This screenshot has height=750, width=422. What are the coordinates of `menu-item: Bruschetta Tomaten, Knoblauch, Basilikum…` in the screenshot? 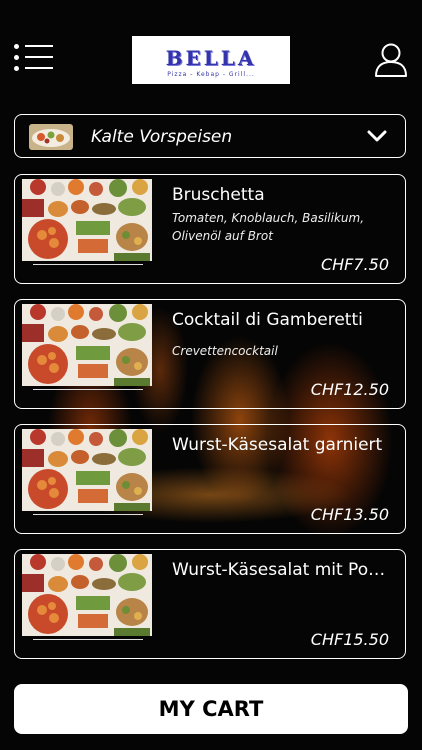 It's located at (210, 229).